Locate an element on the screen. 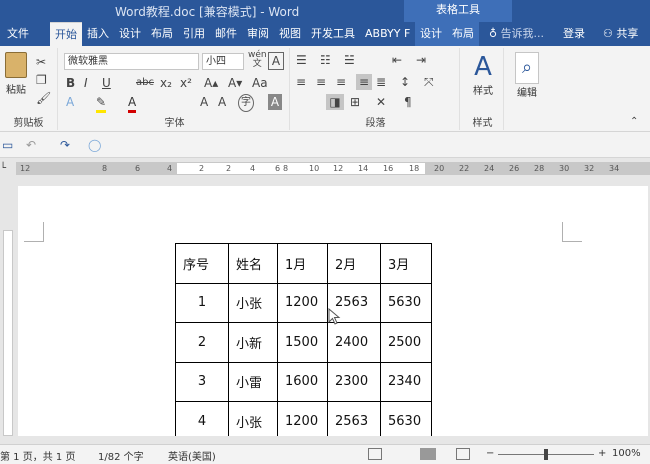  tab-references: 引用 is located at coordinates (194, 34).